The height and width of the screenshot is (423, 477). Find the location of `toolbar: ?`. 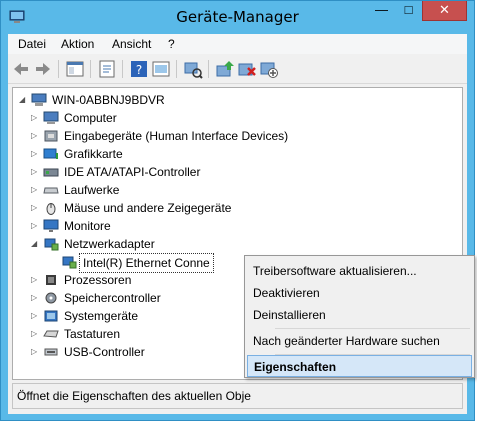

toolbar: ? is located at coordinates (237, 69).